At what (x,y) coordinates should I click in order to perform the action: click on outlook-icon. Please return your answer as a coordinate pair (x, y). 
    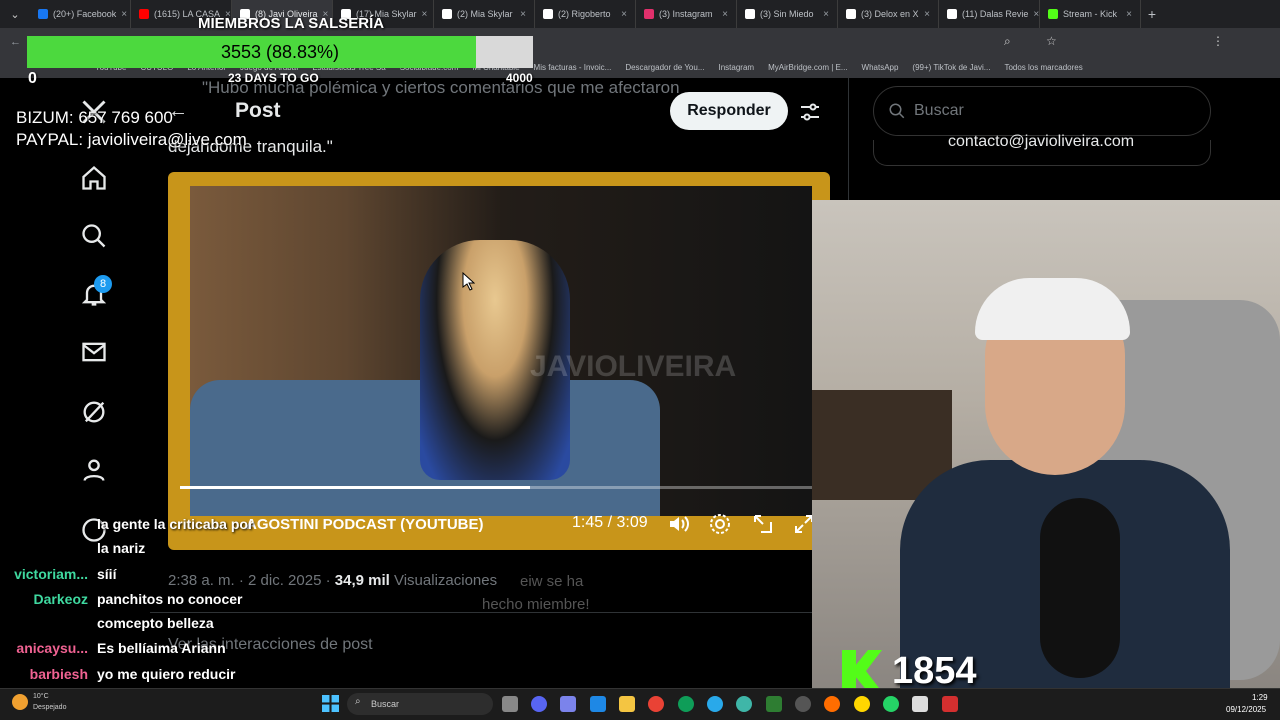
    Looking at the image, I should click on (598, 704).